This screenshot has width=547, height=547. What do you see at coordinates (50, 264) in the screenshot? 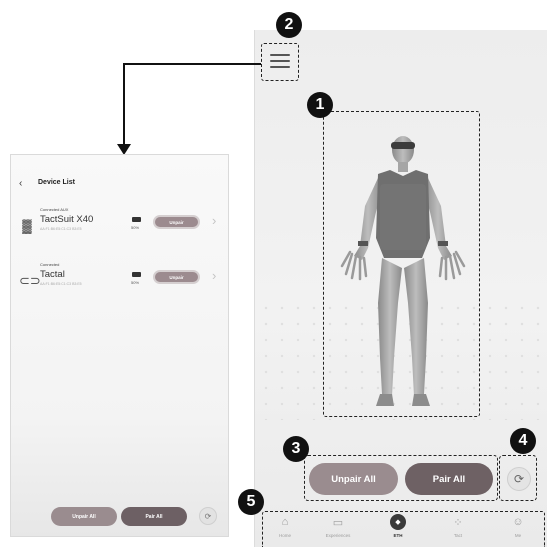
I see `device-status: Connected` at bounding box center [50, 264].